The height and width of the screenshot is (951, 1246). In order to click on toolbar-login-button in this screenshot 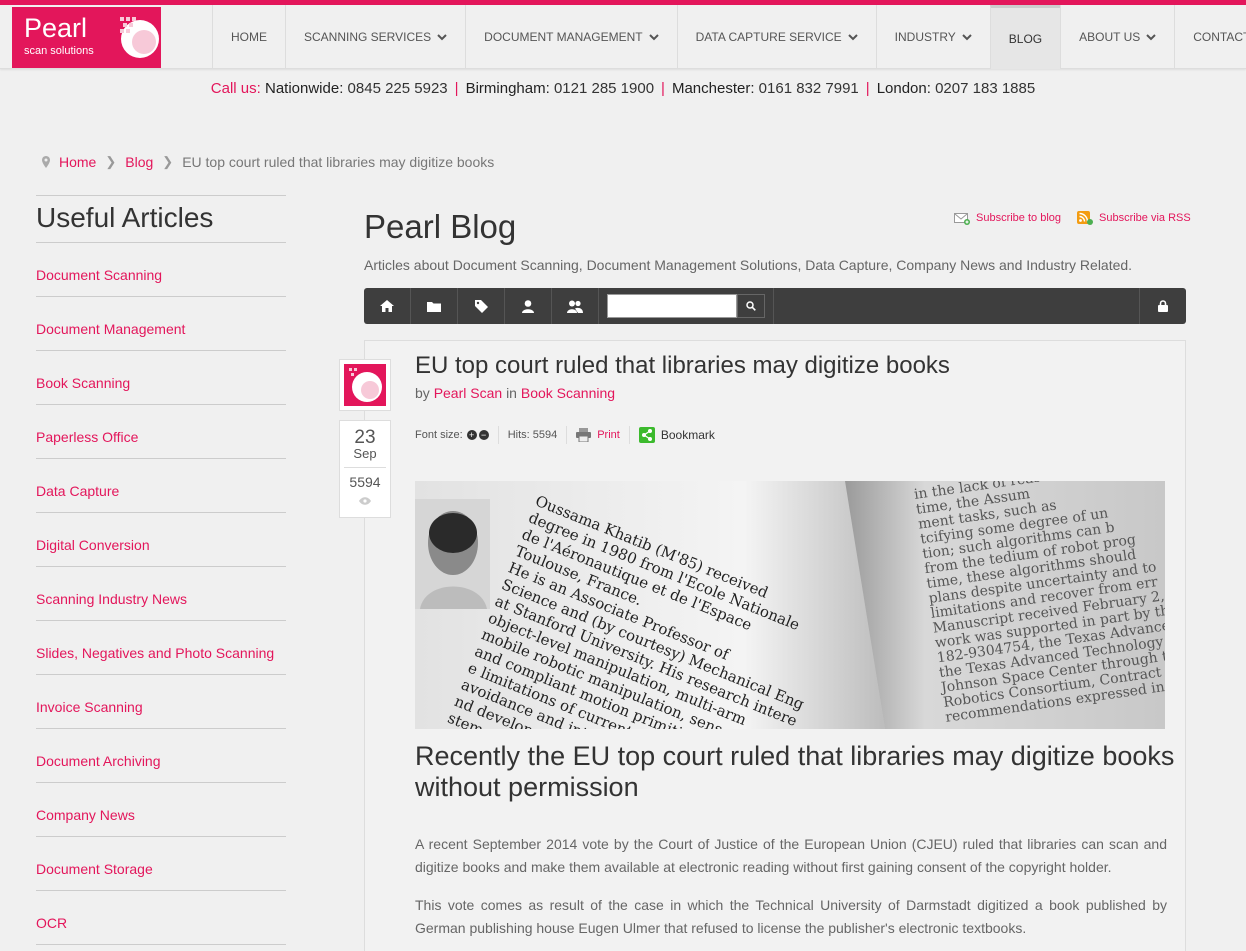, I will do `click(1162, 306)`.